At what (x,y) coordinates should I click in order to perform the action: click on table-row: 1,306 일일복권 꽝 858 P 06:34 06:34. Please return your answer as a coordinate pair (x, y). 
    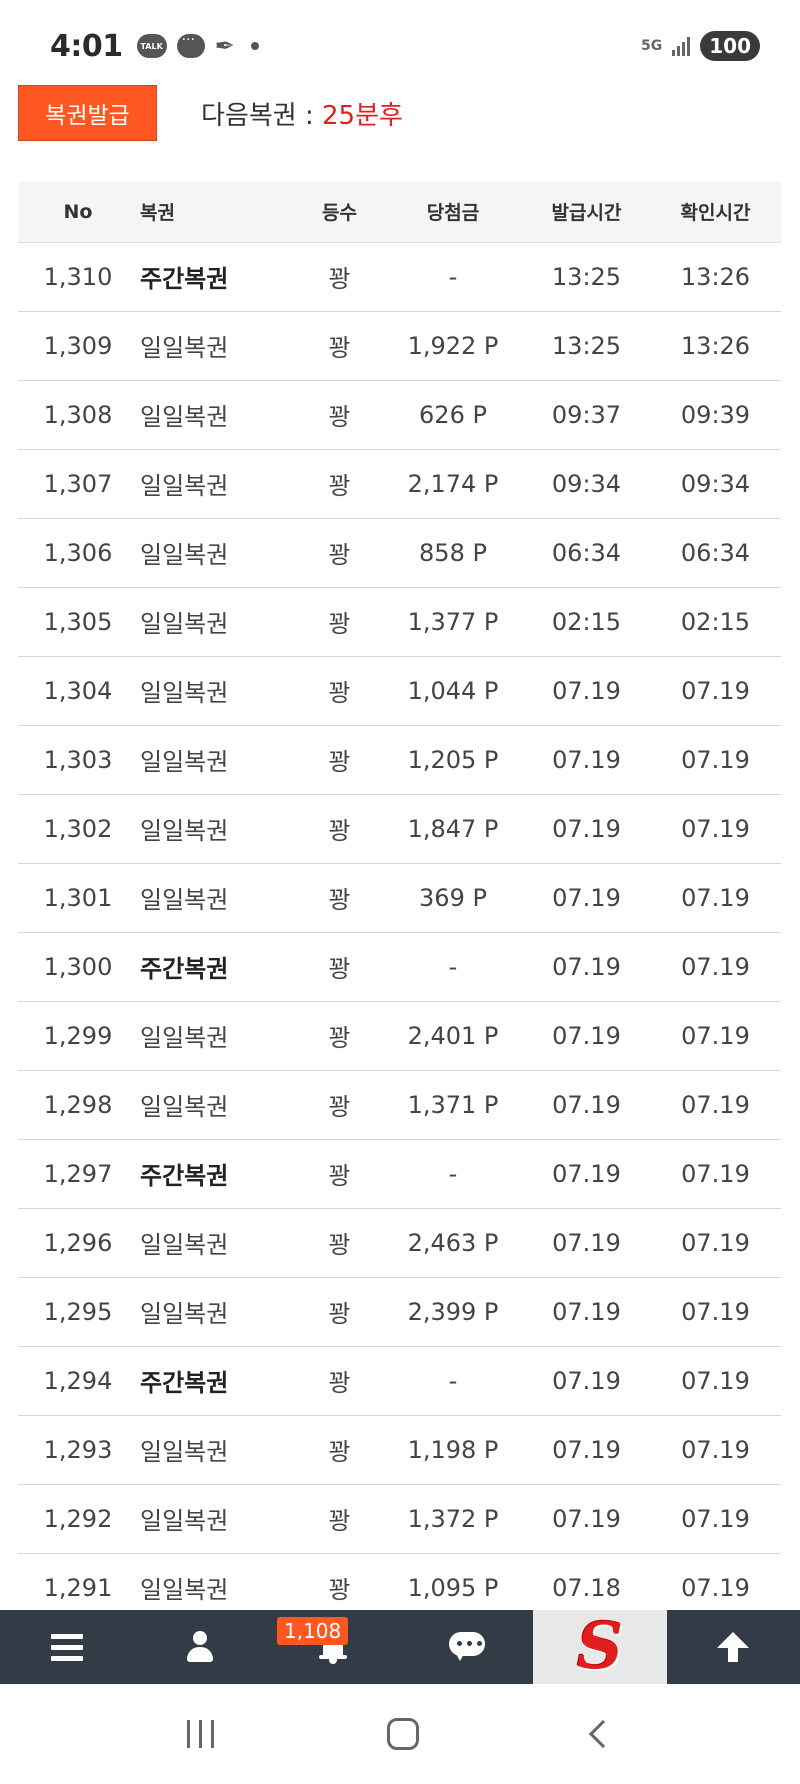
    Looking at the image, I should click on (399, 553).